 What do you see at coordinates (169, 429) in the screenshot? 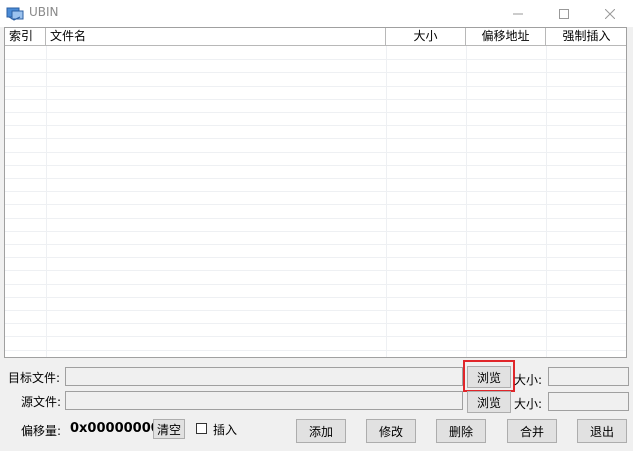
I see `clear-offset-button: 清空` at bounding box center [169, 429].